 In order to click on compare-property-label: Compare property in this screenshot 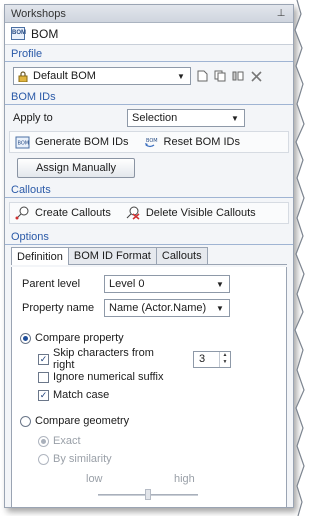, I will do `click(79, 338)`.